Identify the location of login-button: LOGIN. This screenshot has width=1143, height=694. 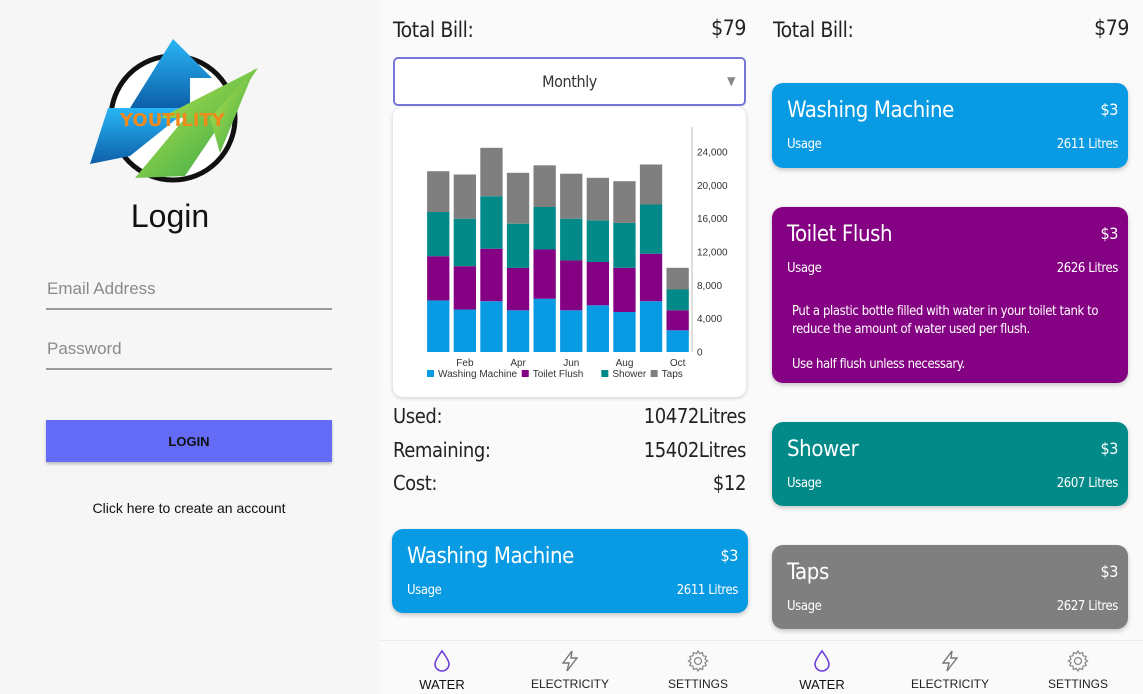
(189, 441).